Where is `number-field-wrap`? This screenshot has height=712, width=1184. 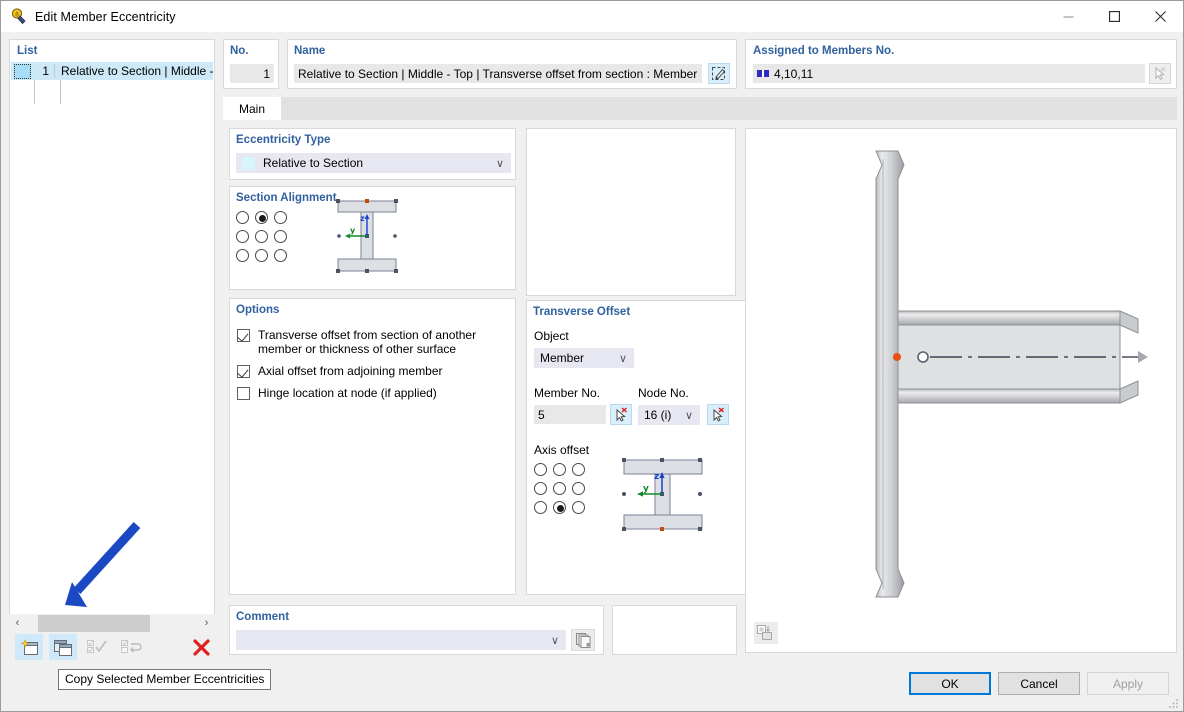 number-field-wrap is located at coordinates (252, 73).